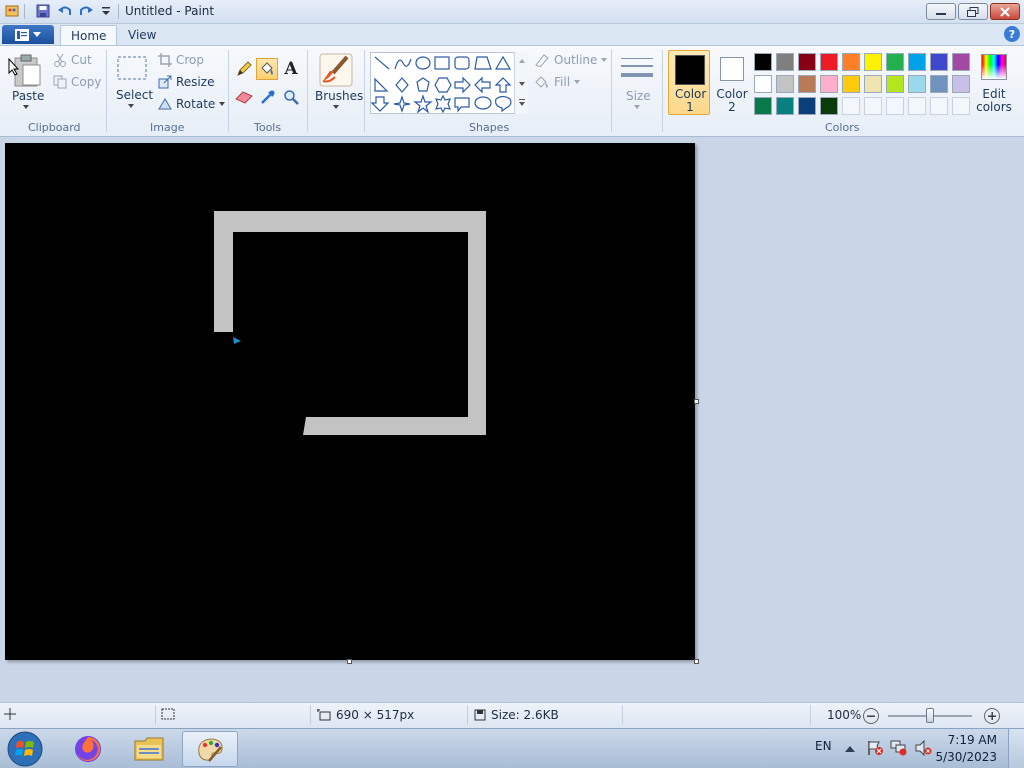  What do you see at coordinates (268, 97) in the screenshot?
I see `color-picker-icon` at bounding box center [268, 97].